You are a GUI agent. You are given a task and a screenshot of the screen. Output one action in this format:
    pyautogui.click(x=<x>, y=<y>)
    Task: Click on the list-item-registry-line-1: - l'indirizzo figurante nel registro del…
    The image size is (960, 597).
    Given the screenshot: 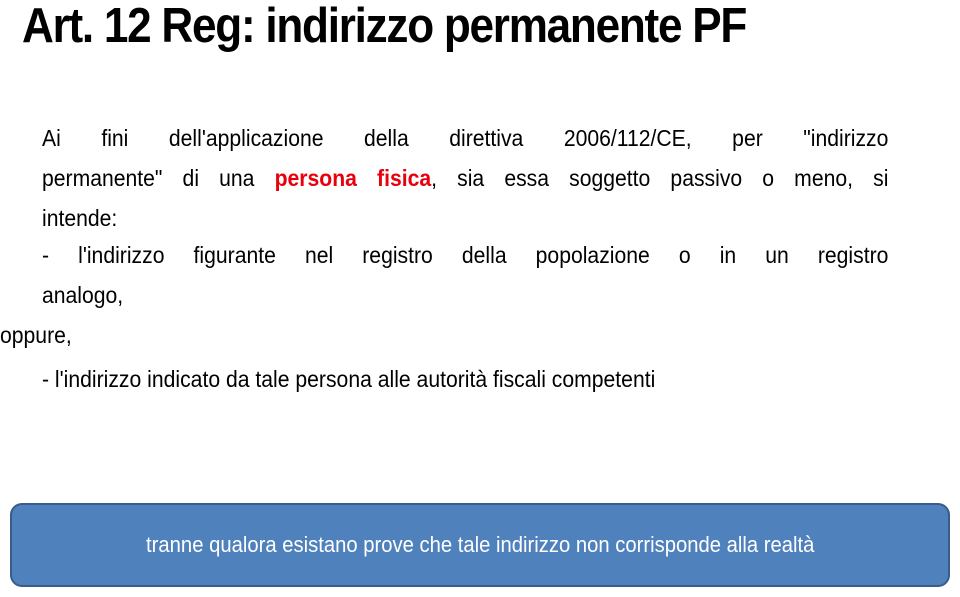 What is the action you would take?
    pyautogui.click(x=465, y=255)
    